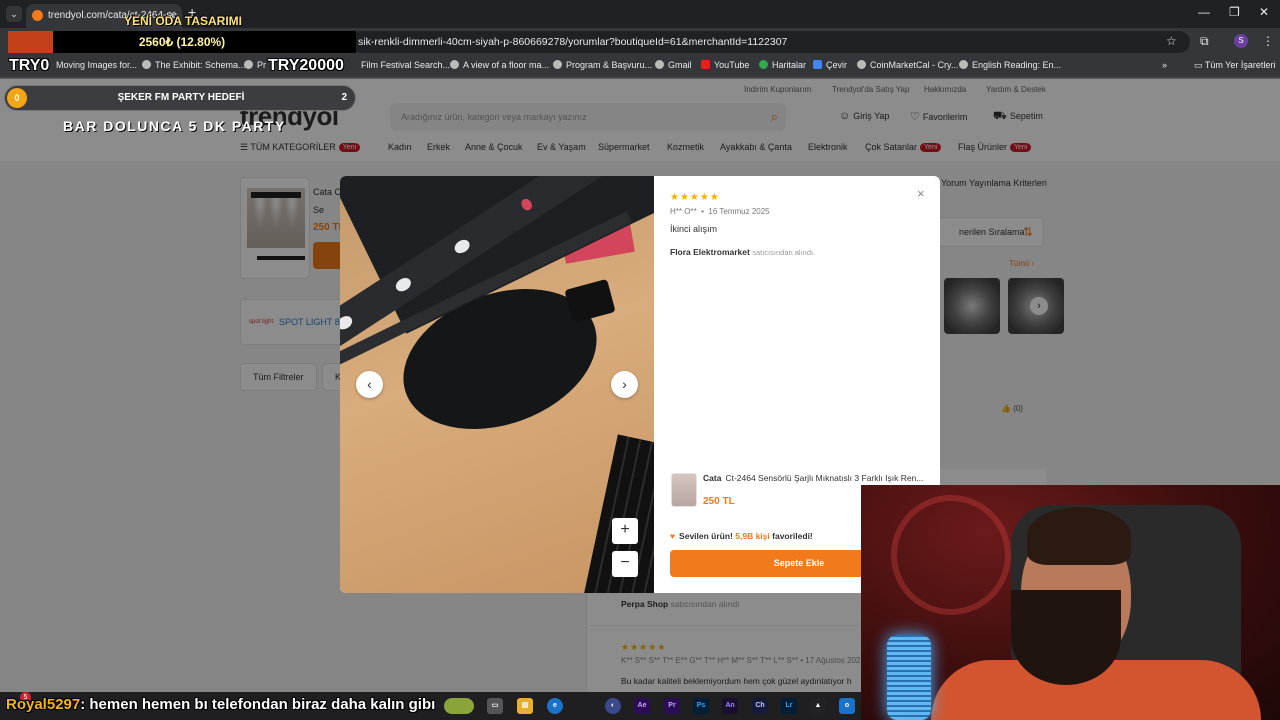 Image resolution: width=1280 pixels, height=720 pixels. What do you see at coordinates (741, 536) in the screenshot?
I see `favorite-info: ♥ Sevilen ürün! 5,9B kişi favoriledi!` at bounding box center [741, 536].